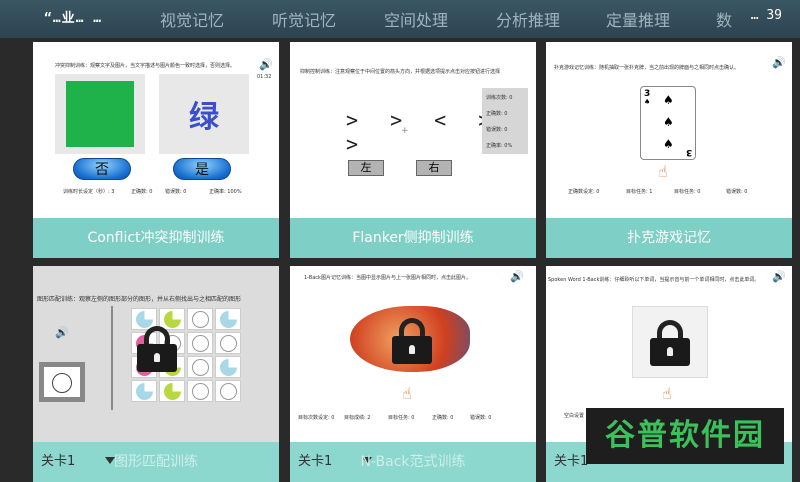 This screenshot has width=800, height=482. What do you see at coordinates (499, 146) in the screenshot?
I see `stat-accuracy: 正确率: 0%` at bounding box center [499, 146].